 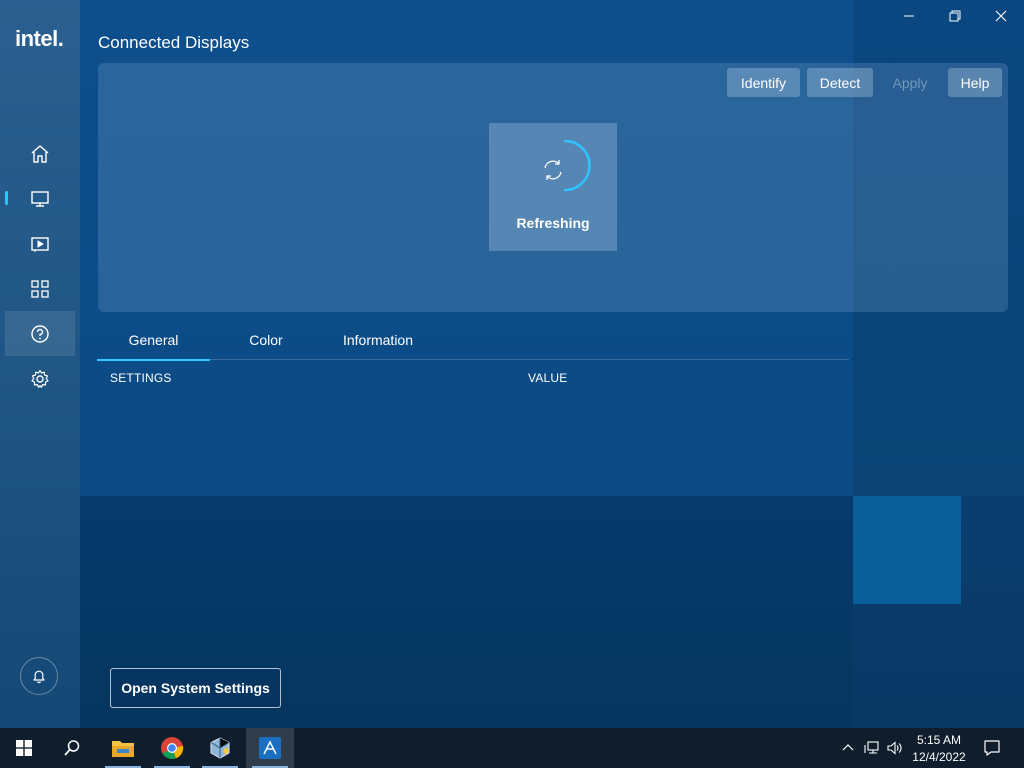 I want to click on apps-grid-icon, so click(x=40, y=288).